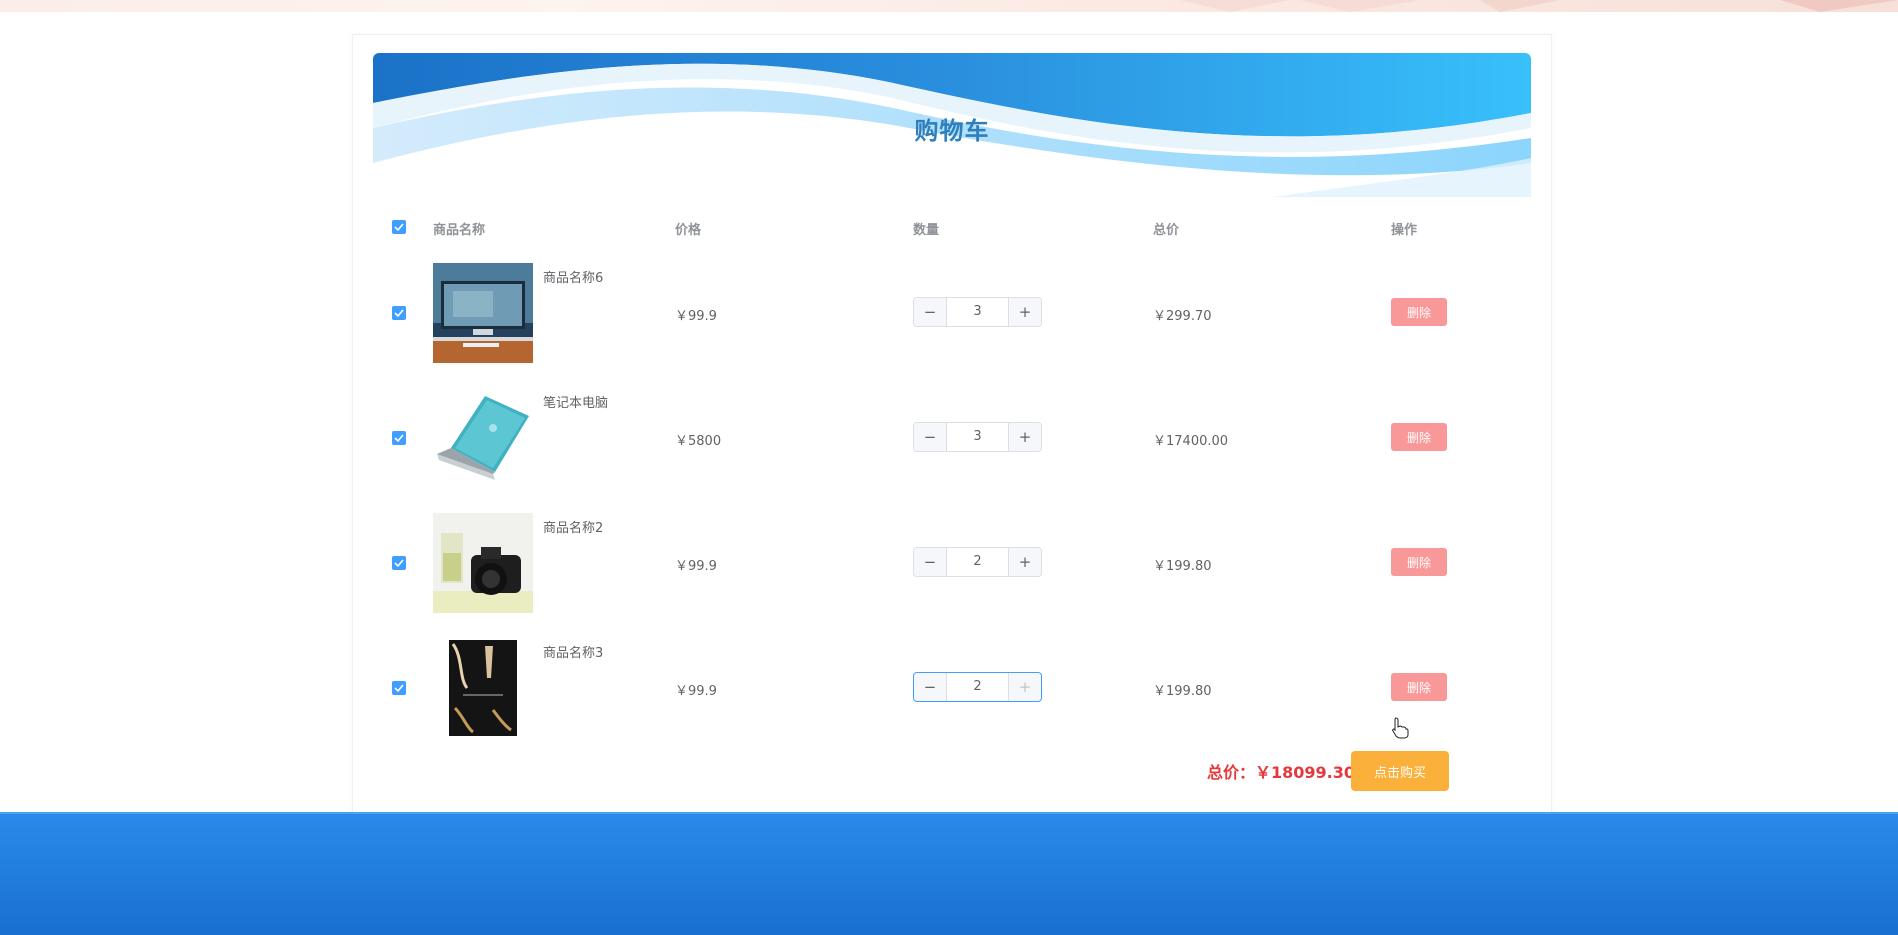 Image resolution: width=1898 pixels, height=935 pixels. I want to click on buy-button: 点击购买, so click(1400, 771).